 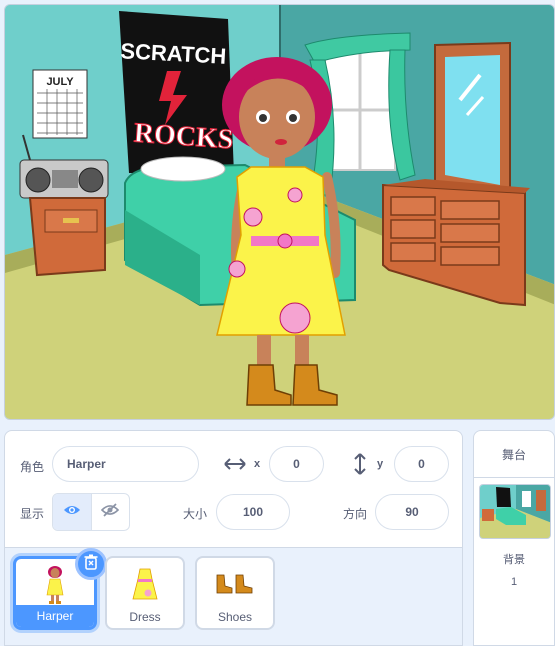 I want to click on sprite-name: Dress, so click(x=145, y=617).